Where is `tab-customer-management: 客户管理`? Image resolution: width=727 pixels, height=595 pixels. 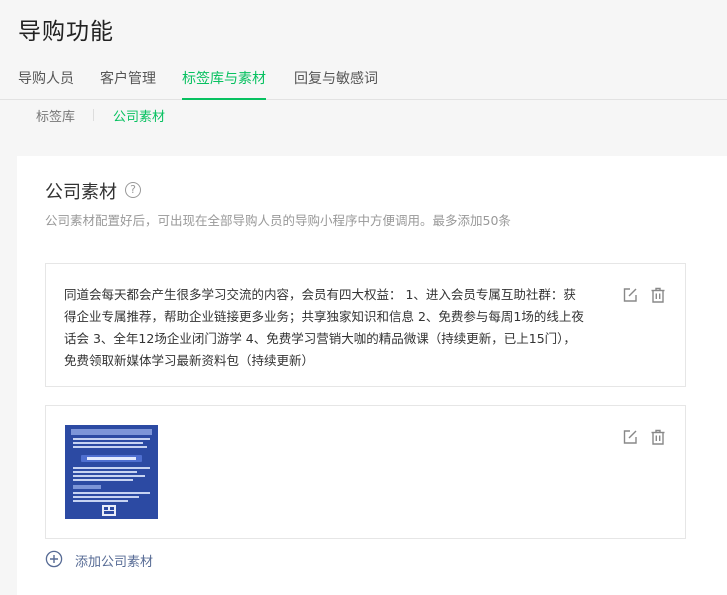
tab-customer-management: 客户管理 is located at coordinates (128, 85).